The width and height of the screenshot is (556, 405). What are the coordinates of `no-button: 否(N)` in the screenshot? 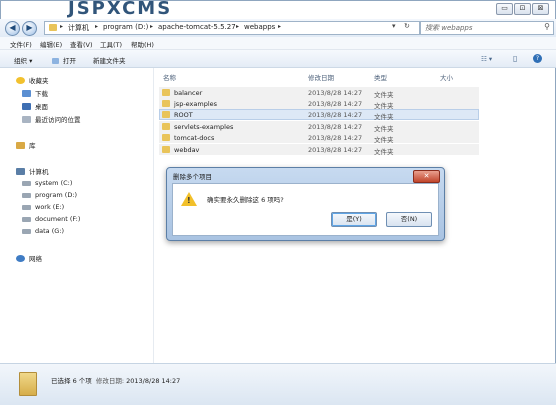 It's located at (409, 219).